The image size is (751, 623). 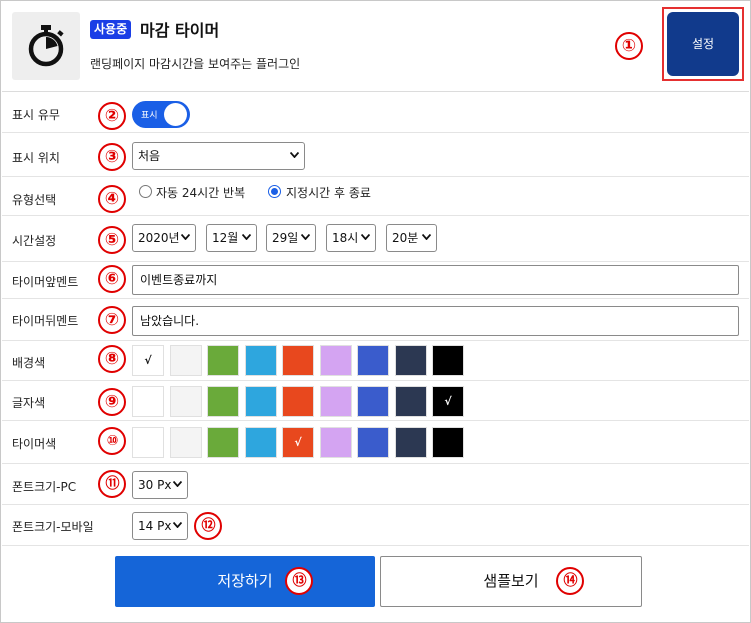 What do you see at coordinates (435, 321) in the screenshot?
I see `post-text-input: 남았습니다.` at bounding box center [435, 321].